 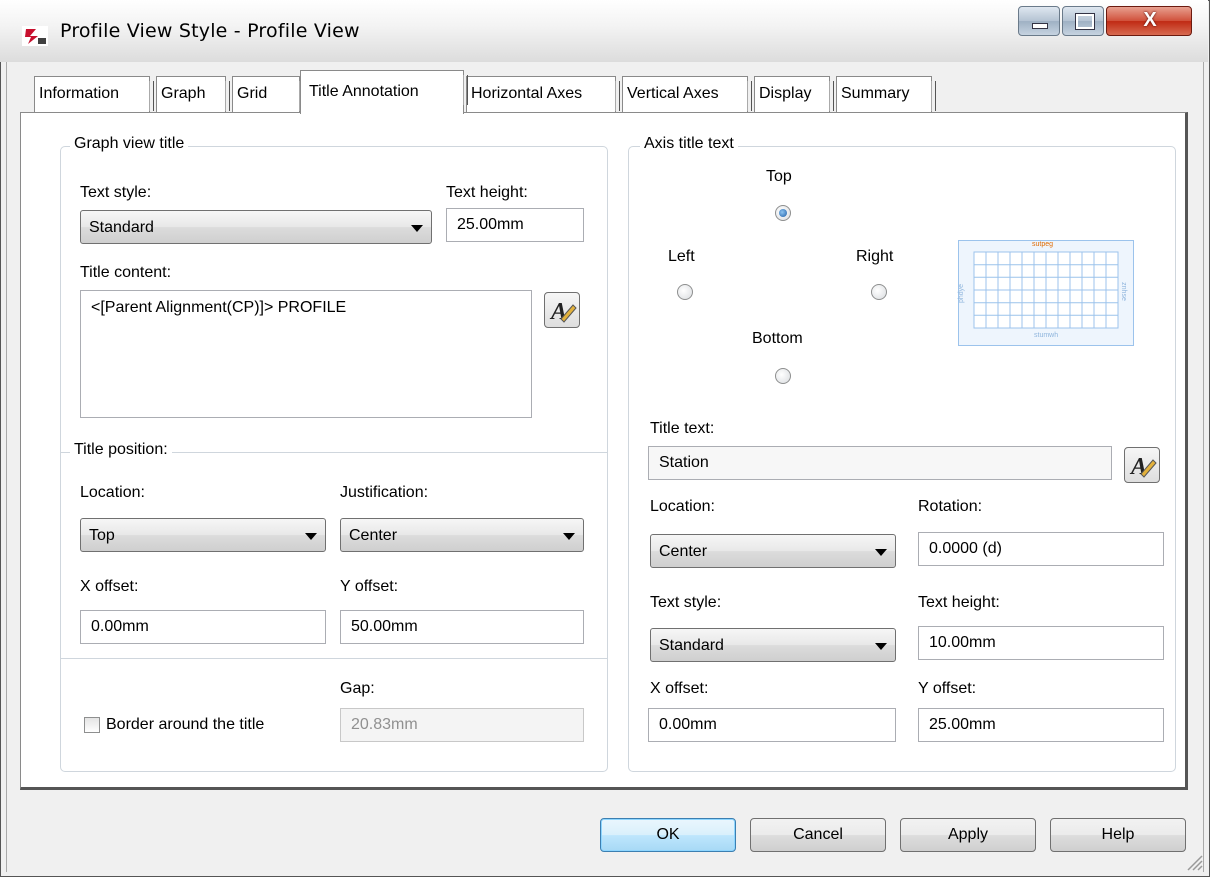 I want to click on tab-label: Title Annotation, so click(x=364, y=91).